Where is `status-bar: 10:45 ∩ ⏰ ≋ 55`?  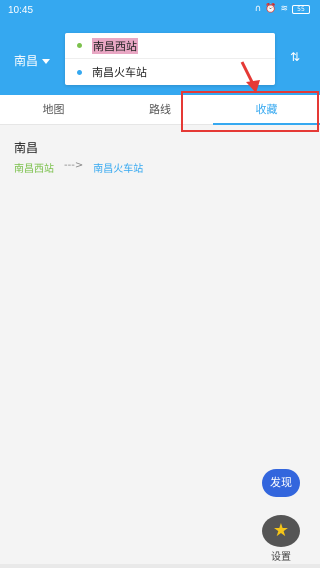
status-bar: 10:45 ∩ ⏰ ≋ 55 is located at coordinates (160, 11).